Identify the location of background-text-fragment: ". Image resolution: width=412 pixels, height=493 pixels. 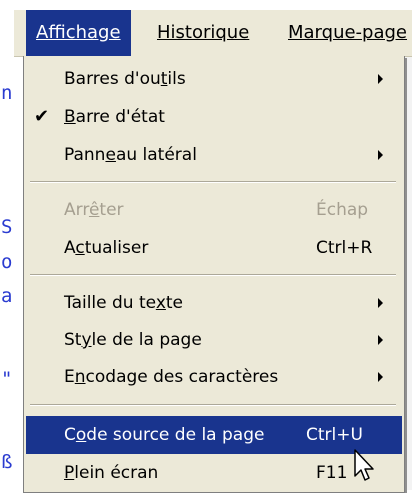
(7, 379).